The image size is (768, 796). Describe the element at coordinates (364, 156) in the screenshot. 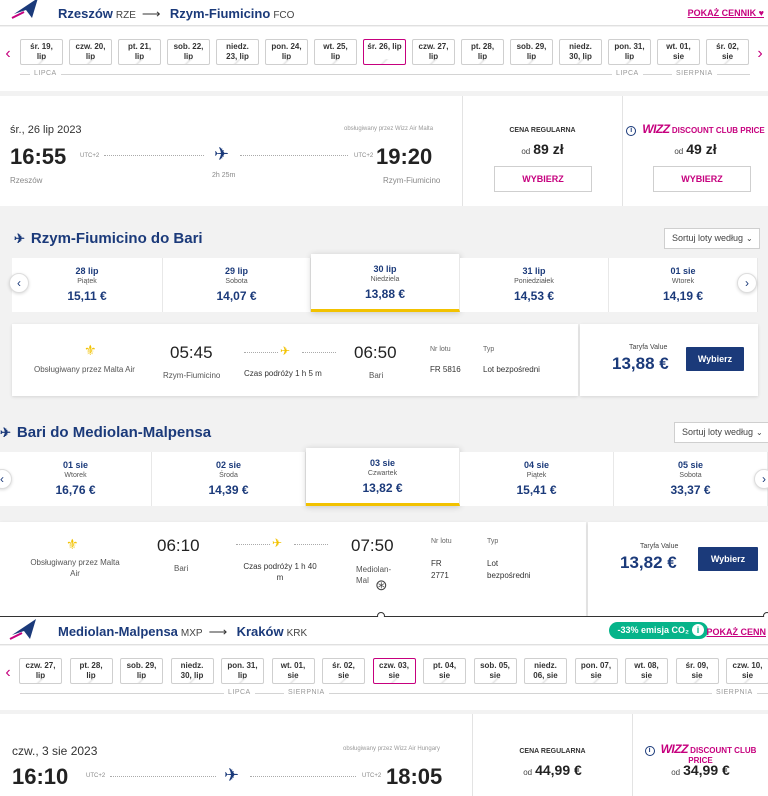

I see `arrival-utc: UTC+2` at that location.